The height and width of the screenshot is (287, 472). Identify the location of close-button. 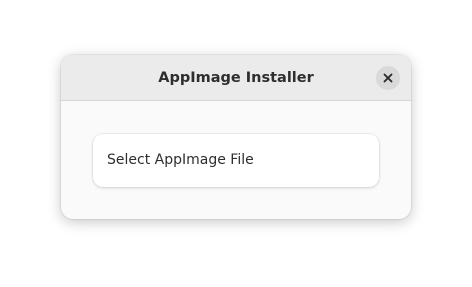
(388, 78).